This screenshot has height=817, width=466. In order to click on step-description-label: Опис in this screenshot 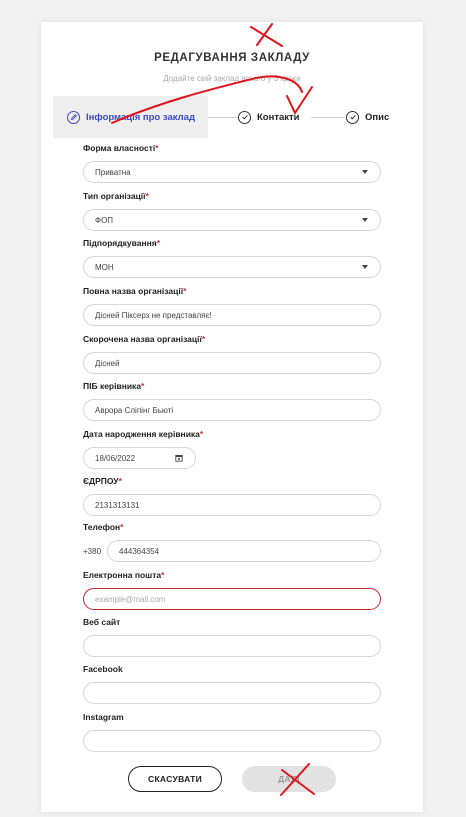, I will do `click(377, 117)`.